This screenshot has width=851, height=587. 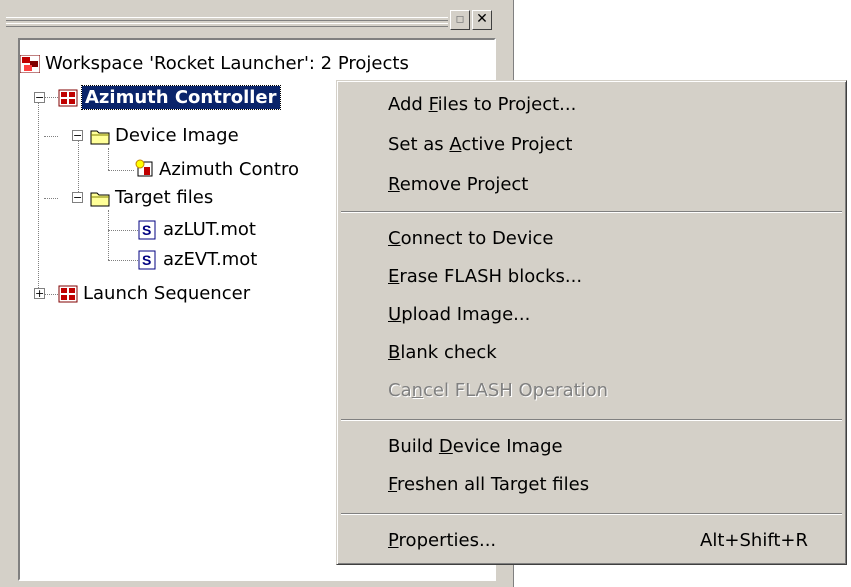 I want to click on menu-item-freshen-target-files: Freshen all Target files, so click(x=591, y=485).